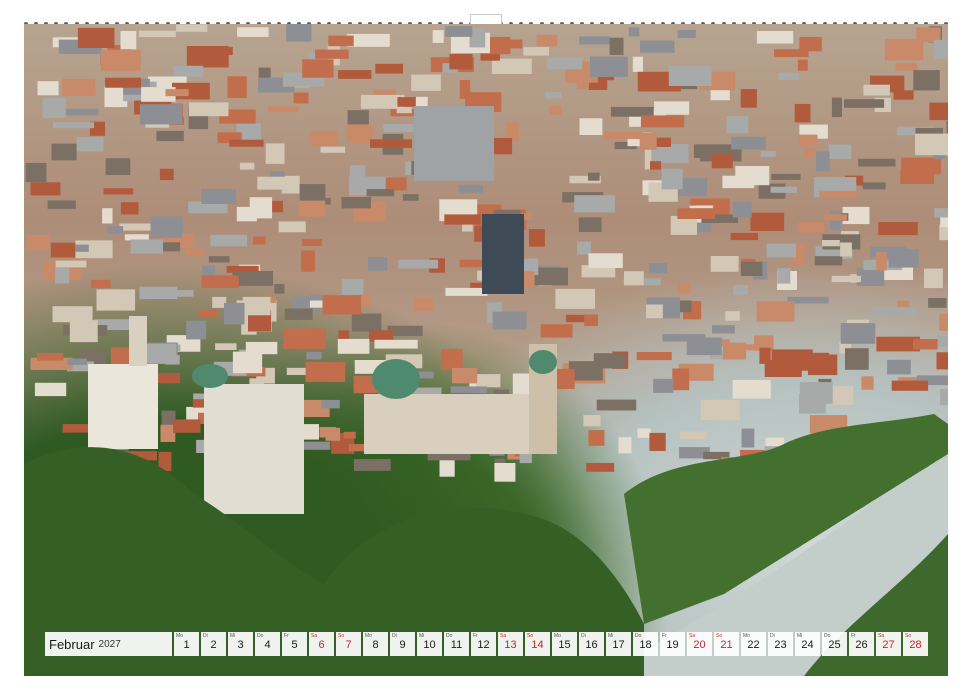  I want to click on church-spire, so click(138, 341).